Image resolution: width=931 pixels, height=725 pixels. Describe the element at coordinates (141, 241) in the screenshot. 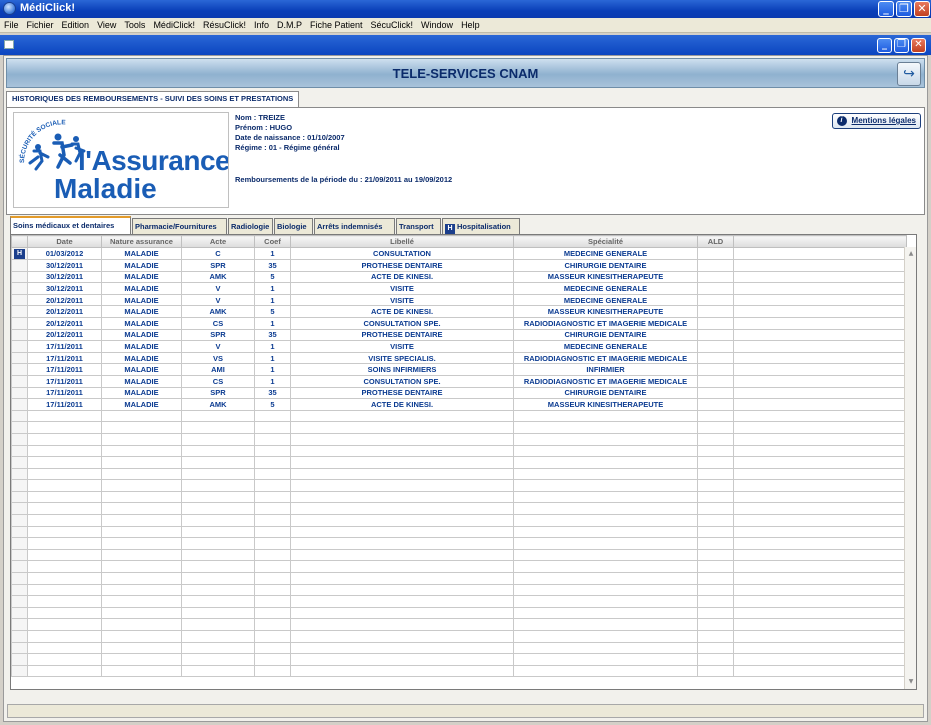

I see `col-nature-assurance: Nature assurance` at that location.